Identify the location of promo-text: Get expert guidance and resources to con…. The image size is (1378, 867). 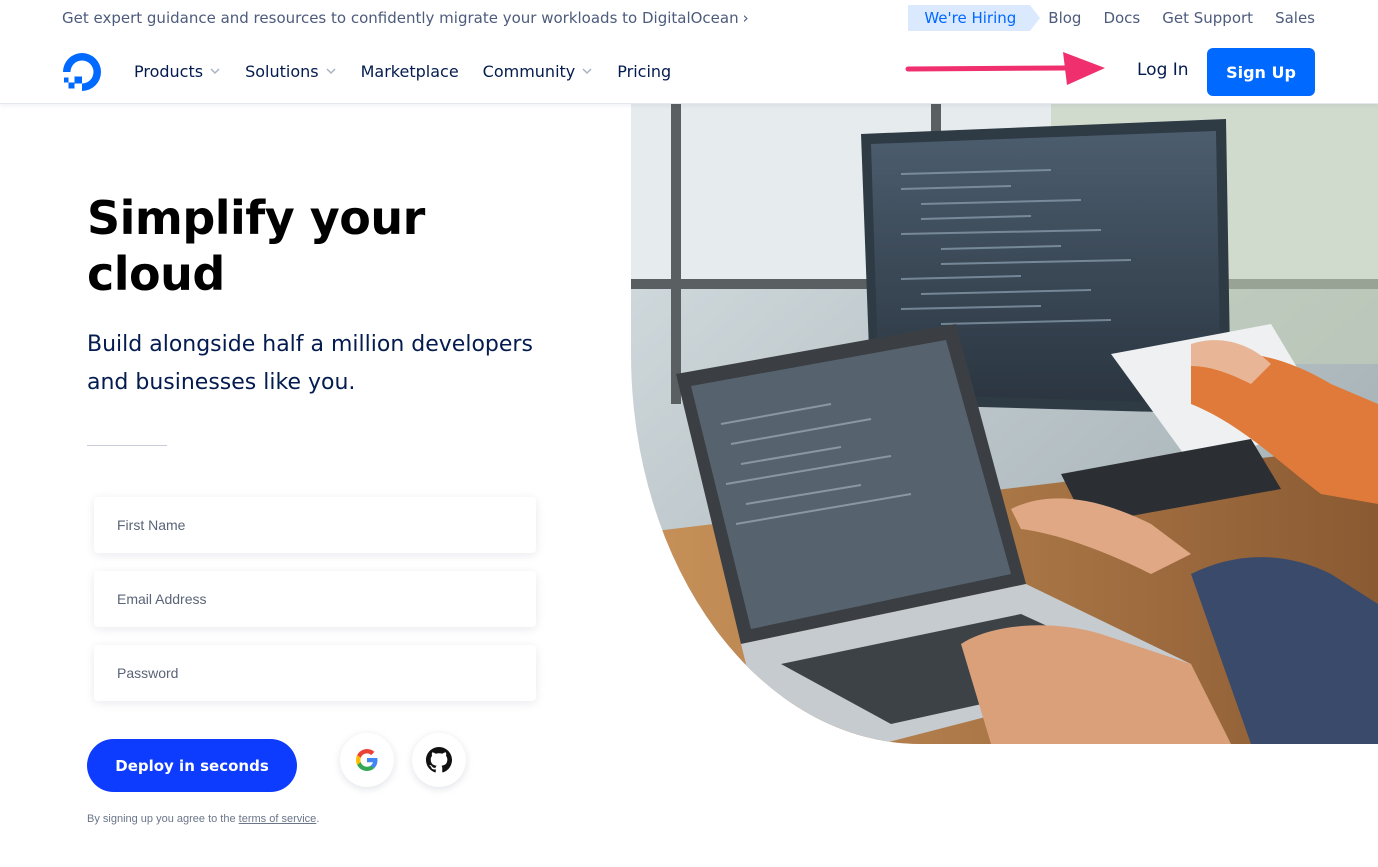
(400, 18).